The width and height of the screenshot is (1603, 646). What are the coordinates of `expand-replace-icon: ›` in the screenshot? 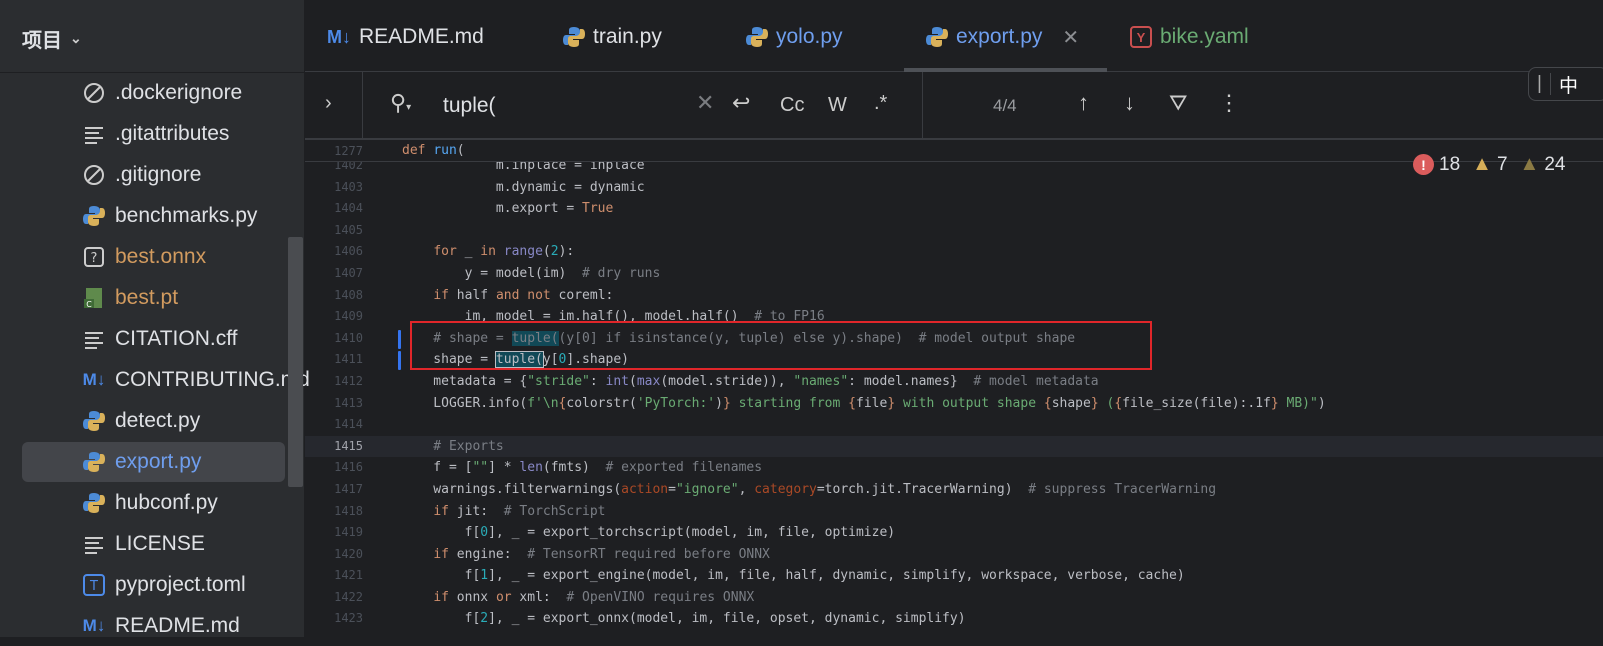 It's located at (328, 103).